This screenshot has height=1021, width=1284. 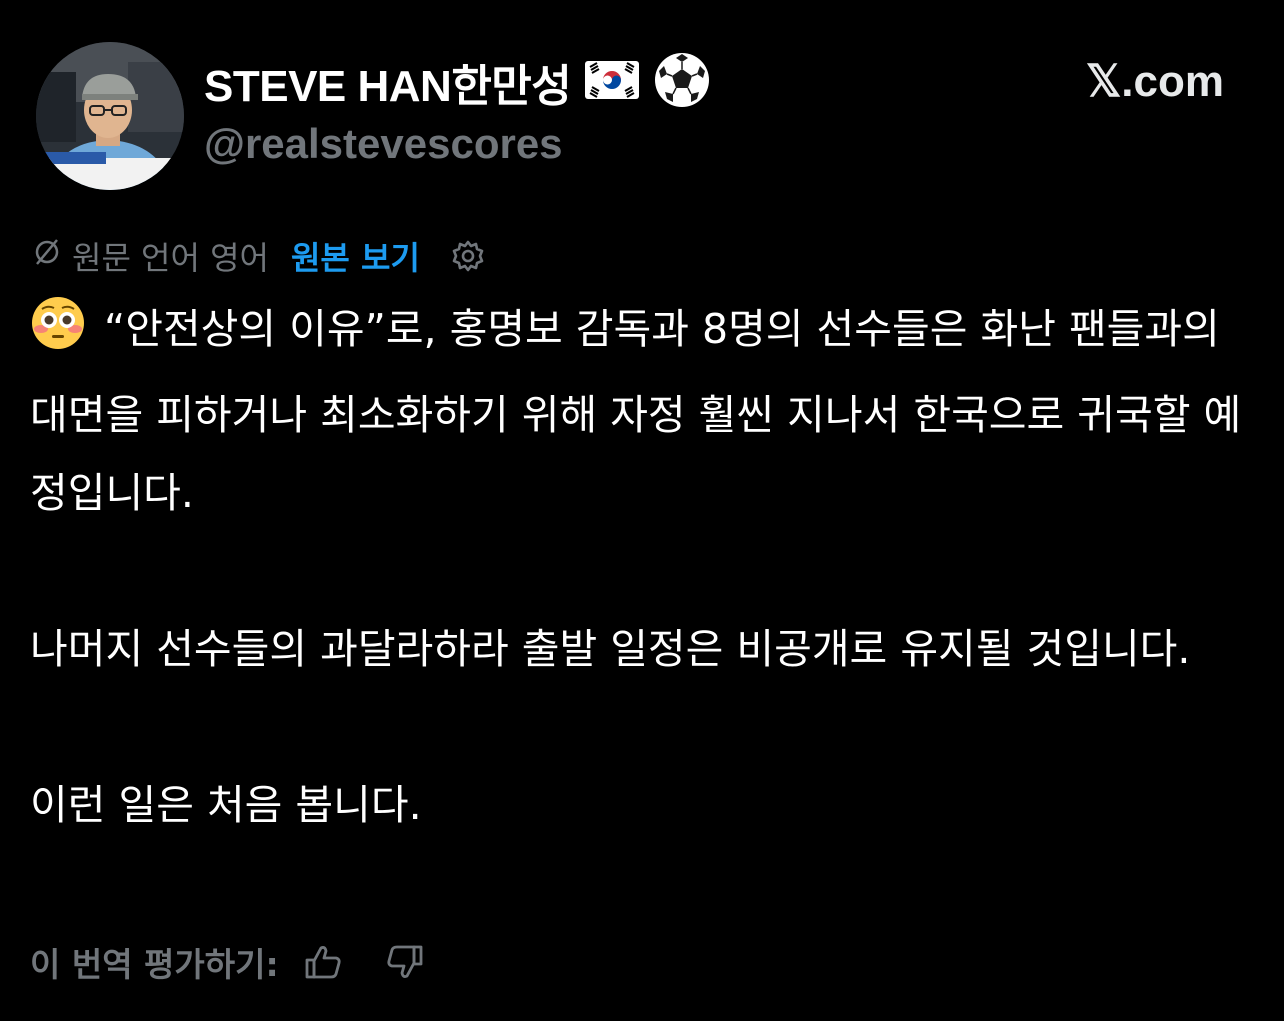 What do you see at coordinates (170, 258) in the screenshot?
I see `translated-from-label: 원문 언어 영어` at bounding box center [170, 258].